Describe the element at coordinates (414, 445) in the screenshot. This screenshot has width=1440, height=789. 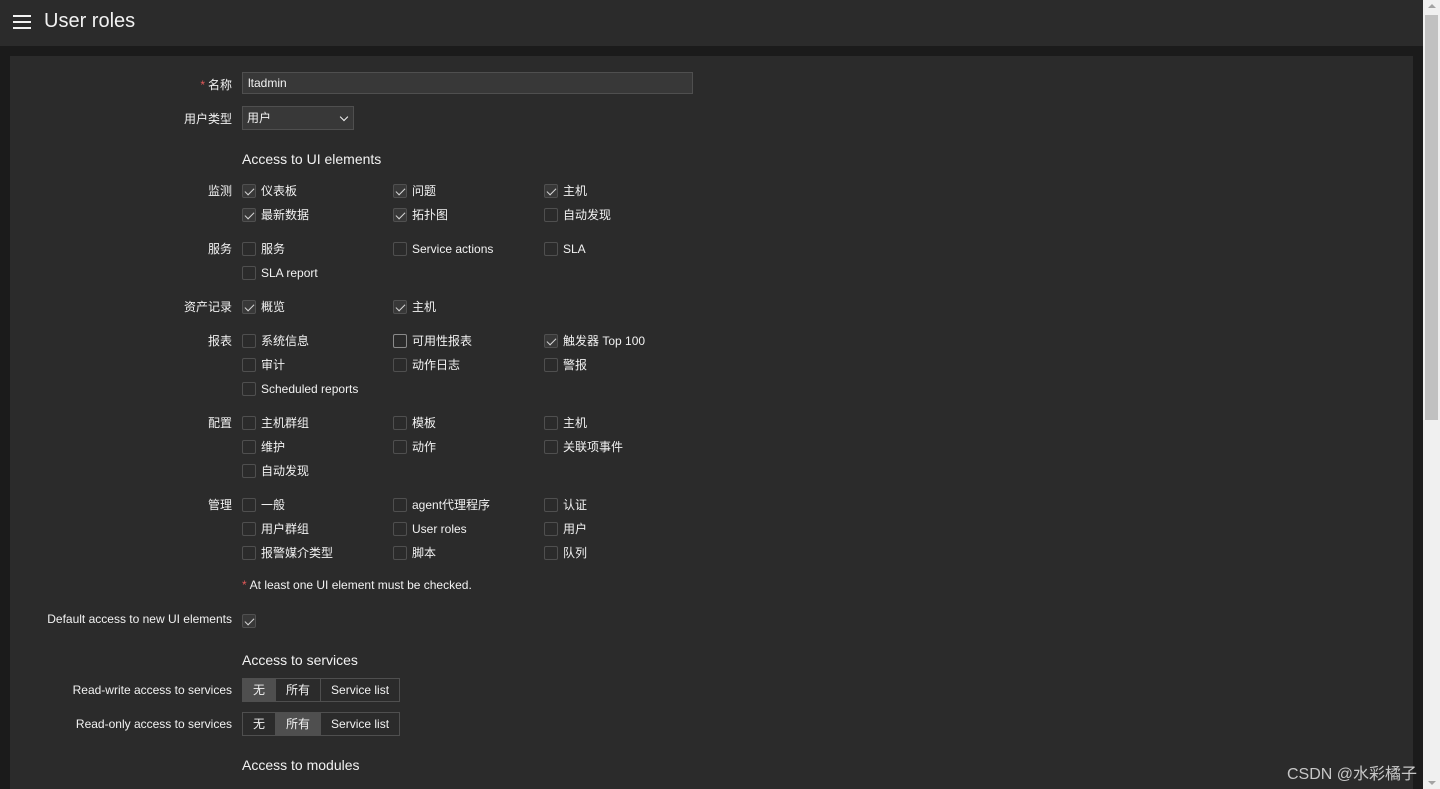
I see `checkbox-config-actions: 动作` at that location.